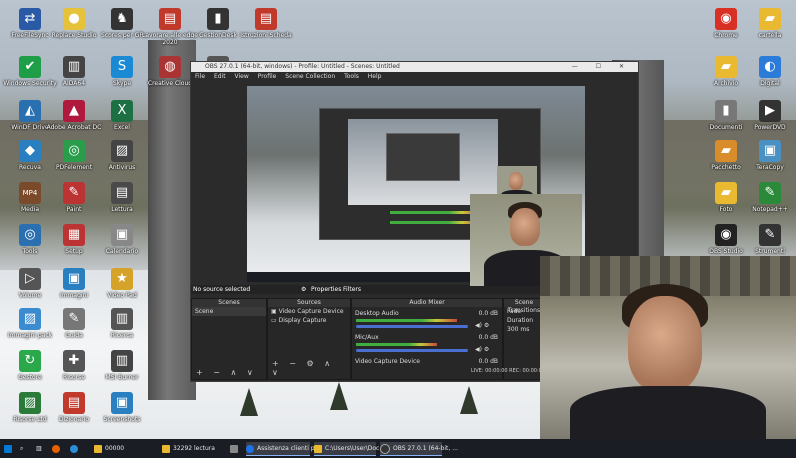  Describe the element at coordinates (388, 361) in the screenshot. I see `mixer-channel-name: Video Capture Device` at that location.